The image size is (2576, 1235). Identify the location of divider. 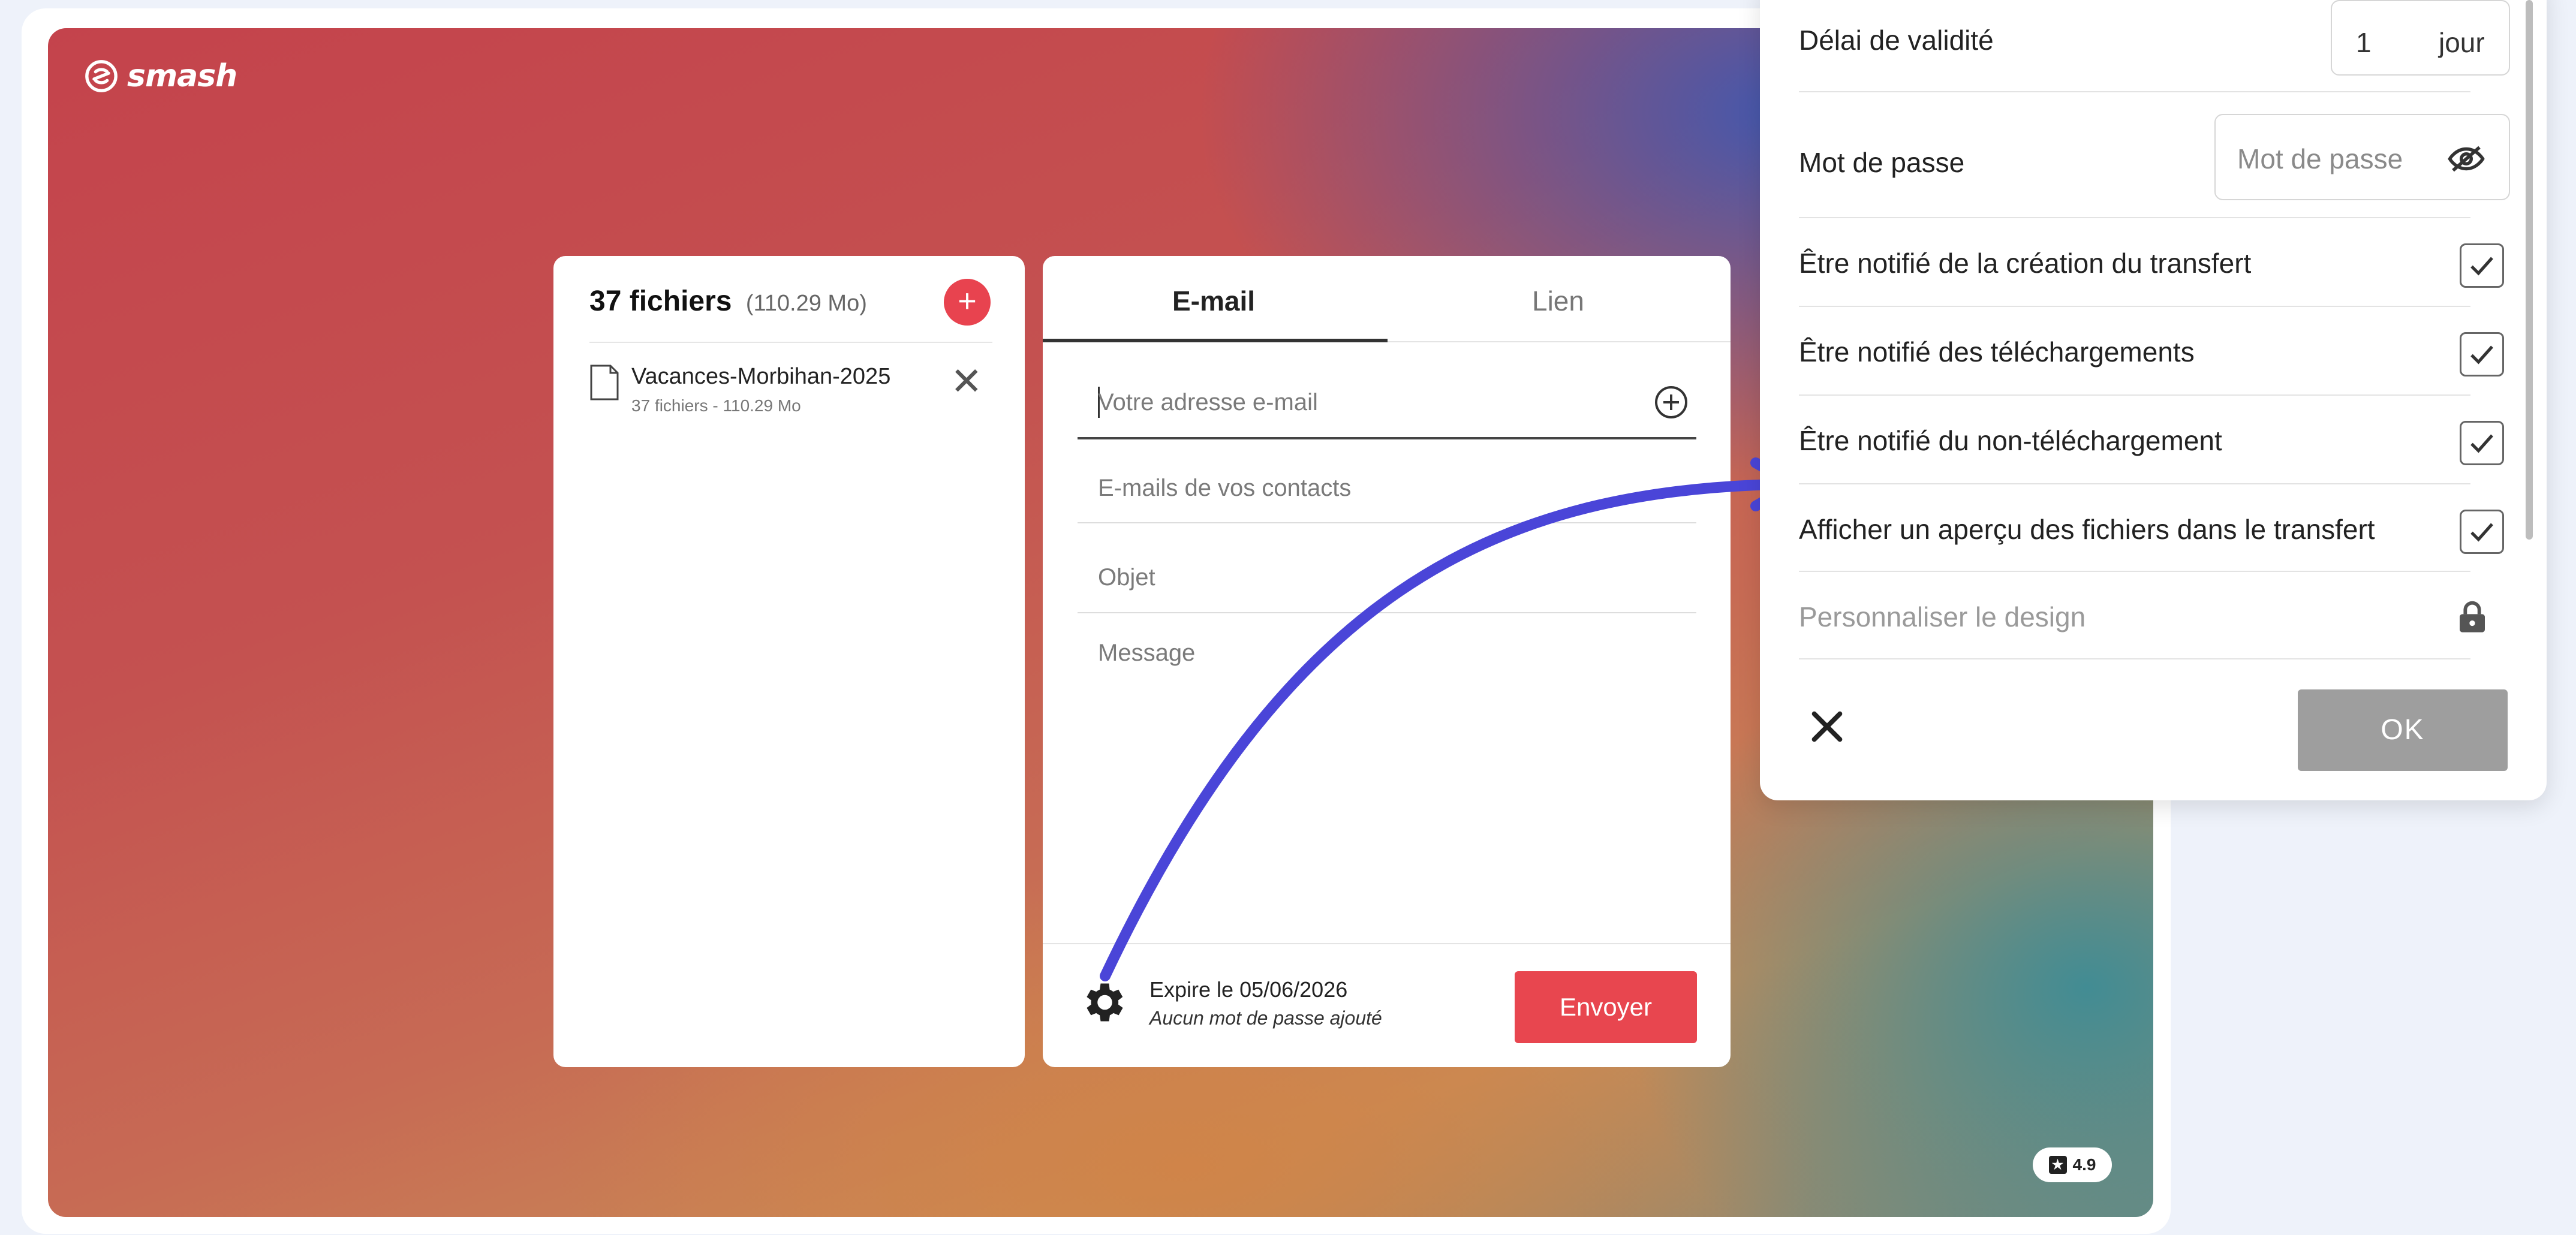
(790, 342).